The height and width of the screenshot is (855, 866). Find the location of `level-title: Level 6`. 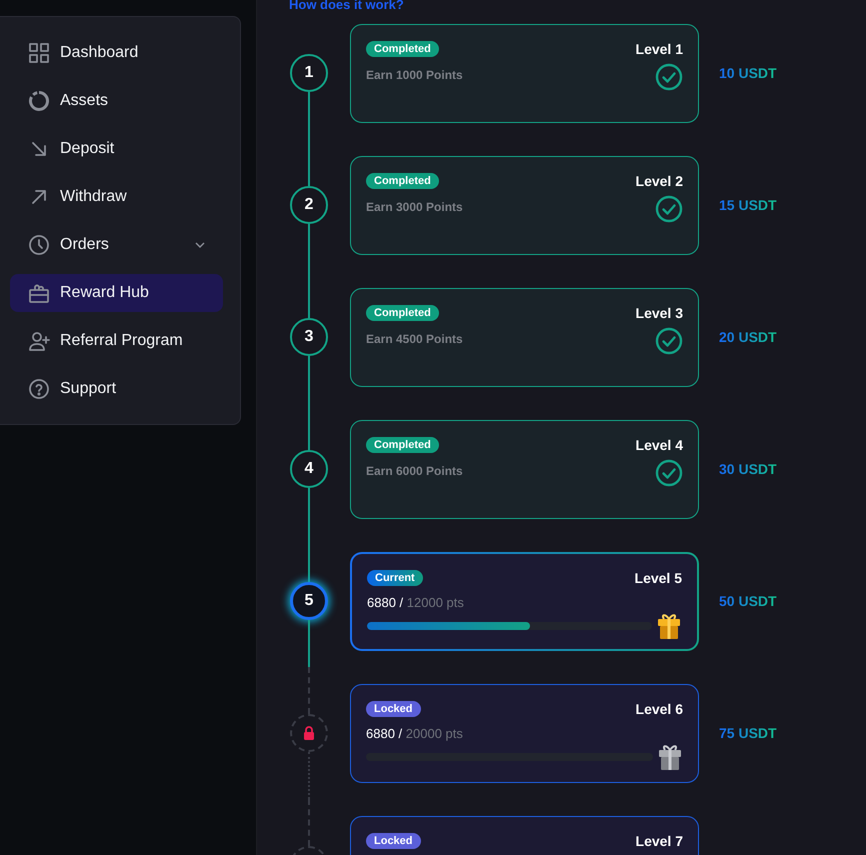

level-title: Level 6 is located at coordinates (659, 708).